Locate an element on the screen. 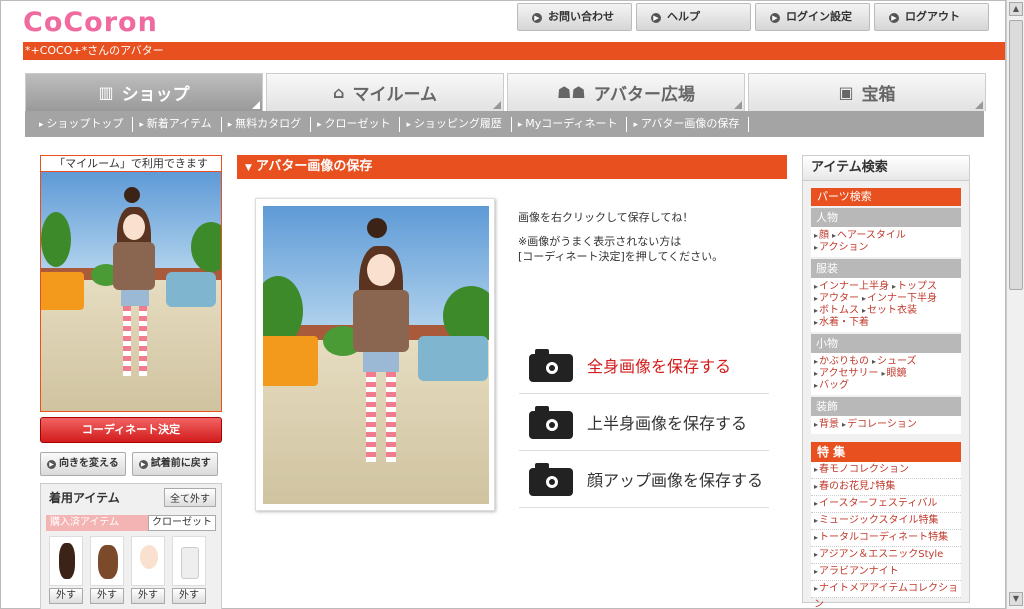  avatar-full-image is located at coordinates (376, 355).